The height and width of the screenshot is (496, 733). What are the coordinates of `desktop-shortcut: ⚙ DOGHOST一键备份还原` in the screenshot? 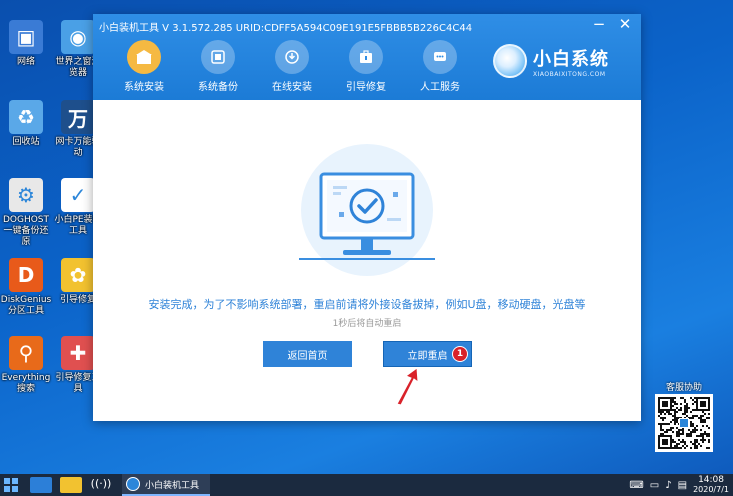 It's located at (26, 213).